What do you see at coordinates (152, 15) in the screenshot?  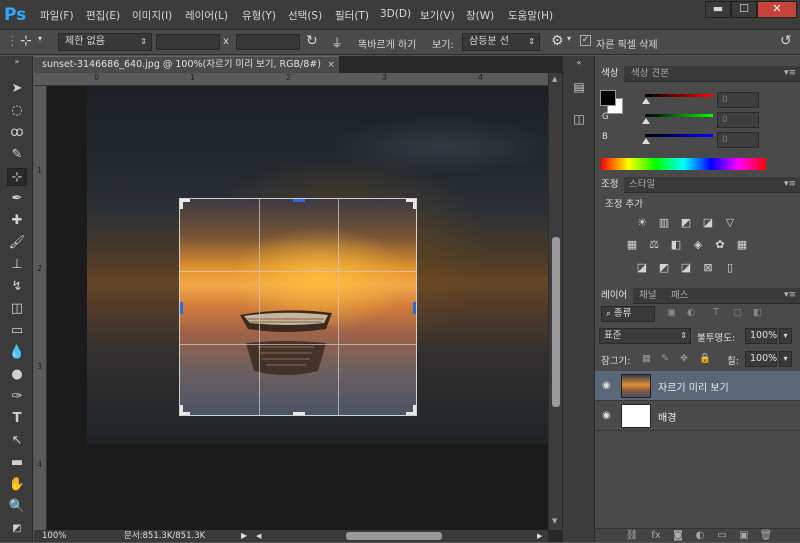 I see `menu-image: 이미지(I)` at bounding box center [152, 15].